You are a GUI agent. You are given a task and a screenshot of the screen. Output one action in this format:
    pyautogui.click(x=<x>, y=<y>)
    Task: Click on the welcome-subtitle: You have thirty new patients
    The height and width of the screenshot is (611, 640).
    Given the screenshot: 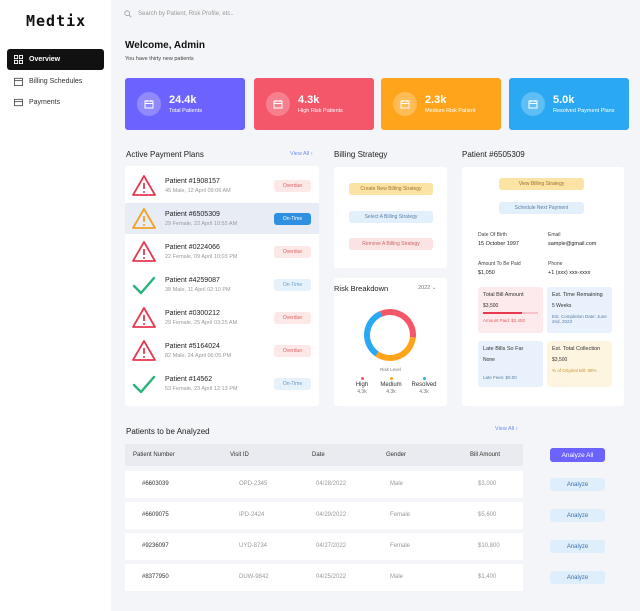 What is the action you would take?
    pyautogui.click(x=159, y=59)
    